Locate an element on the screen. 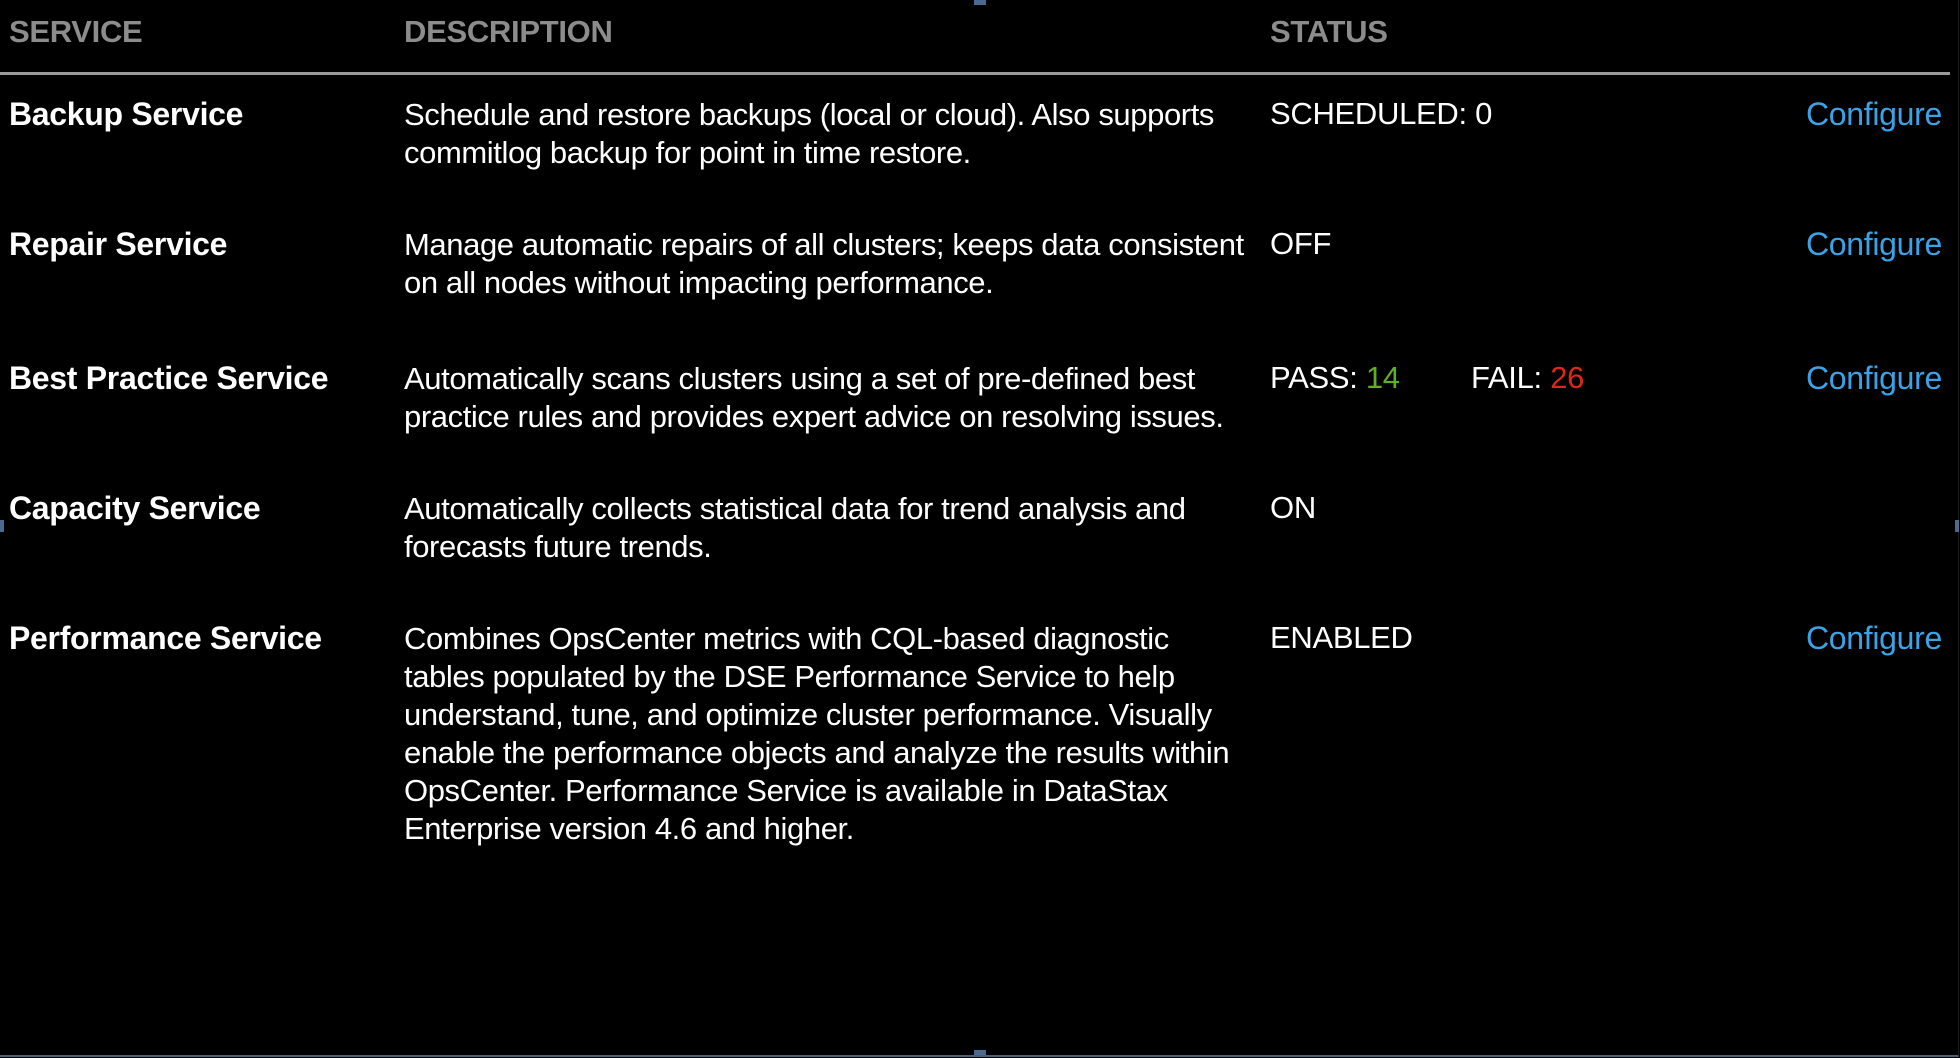 The image size is (1960, 1058). configure-link-best-practice: Configure is located at coordinates (1874, 378).